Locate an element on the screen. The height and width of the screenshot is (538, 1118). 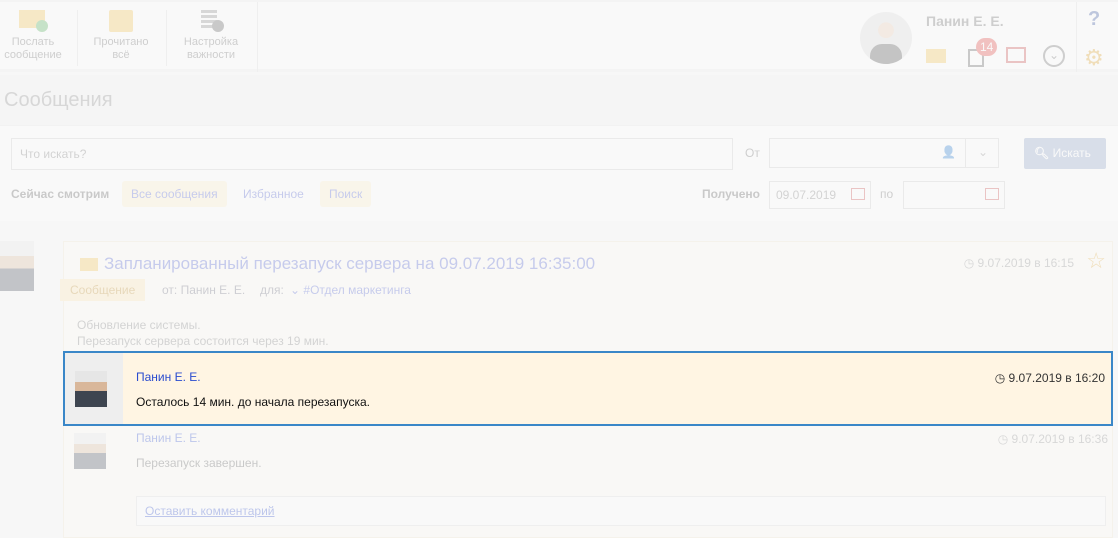
user-name: Панин Е. Е. is located at coordinates (965, 21).